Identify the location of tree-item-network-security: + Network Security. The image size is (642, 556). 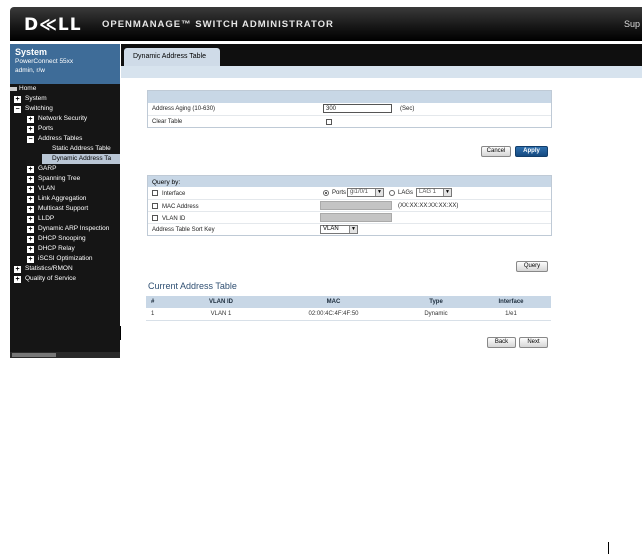
(57, 119).